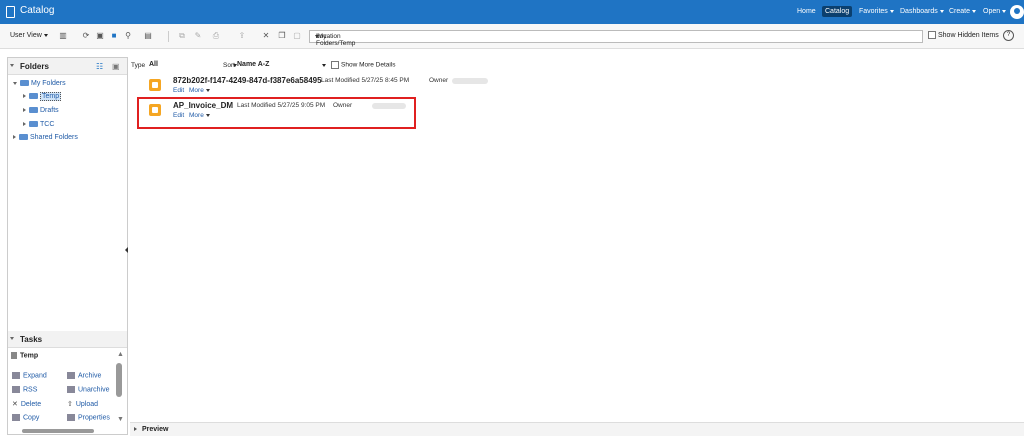 Image resolution: width=1024 pixels, height=436 pixels. Describe the element at coordinates (14, 355) in the screenshot. I see `document-icon` at that location.